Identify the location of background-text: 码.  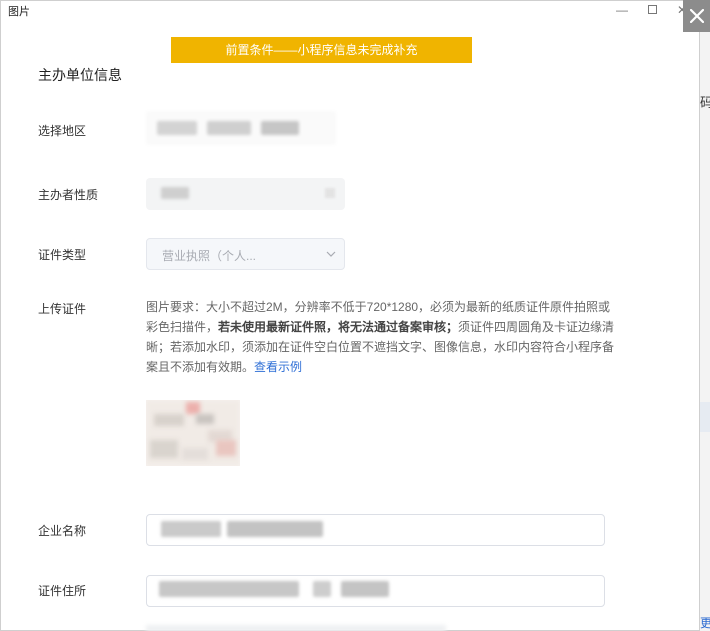
(705, 102).